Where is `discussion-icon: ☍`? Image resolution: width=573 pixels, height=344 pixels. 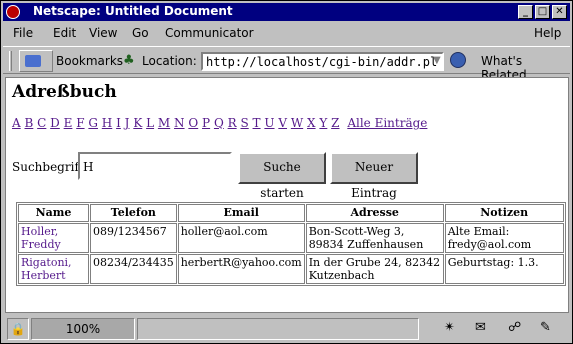 discussion-icon: ☍ is located at coordinates (514, 327).